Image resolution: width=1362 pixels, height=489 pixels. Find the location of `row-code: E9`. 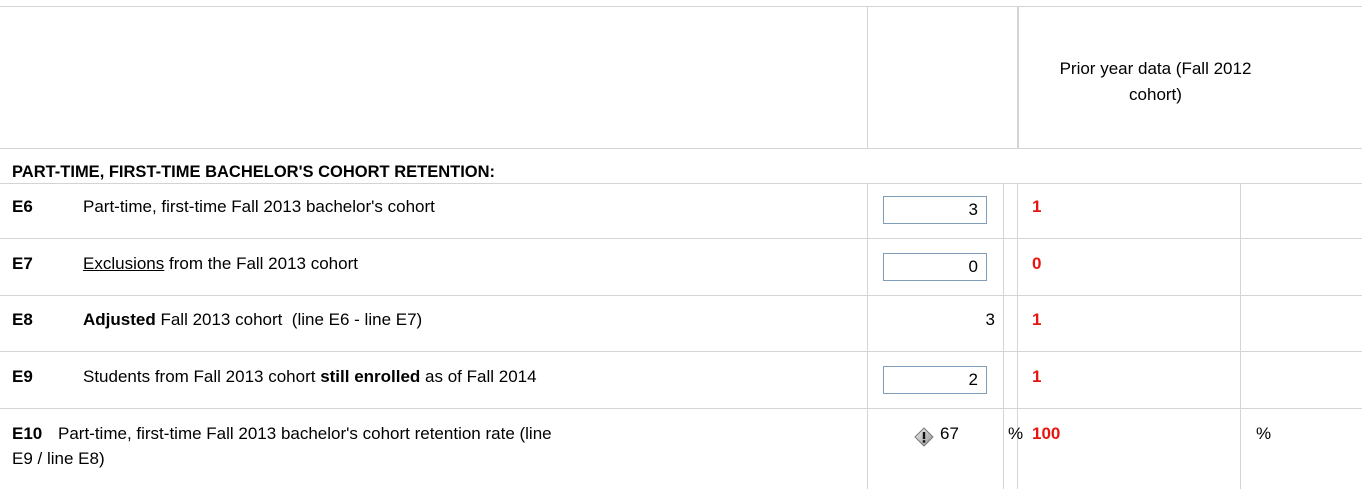

row-code: E9 is located at coordinates (22, 376).